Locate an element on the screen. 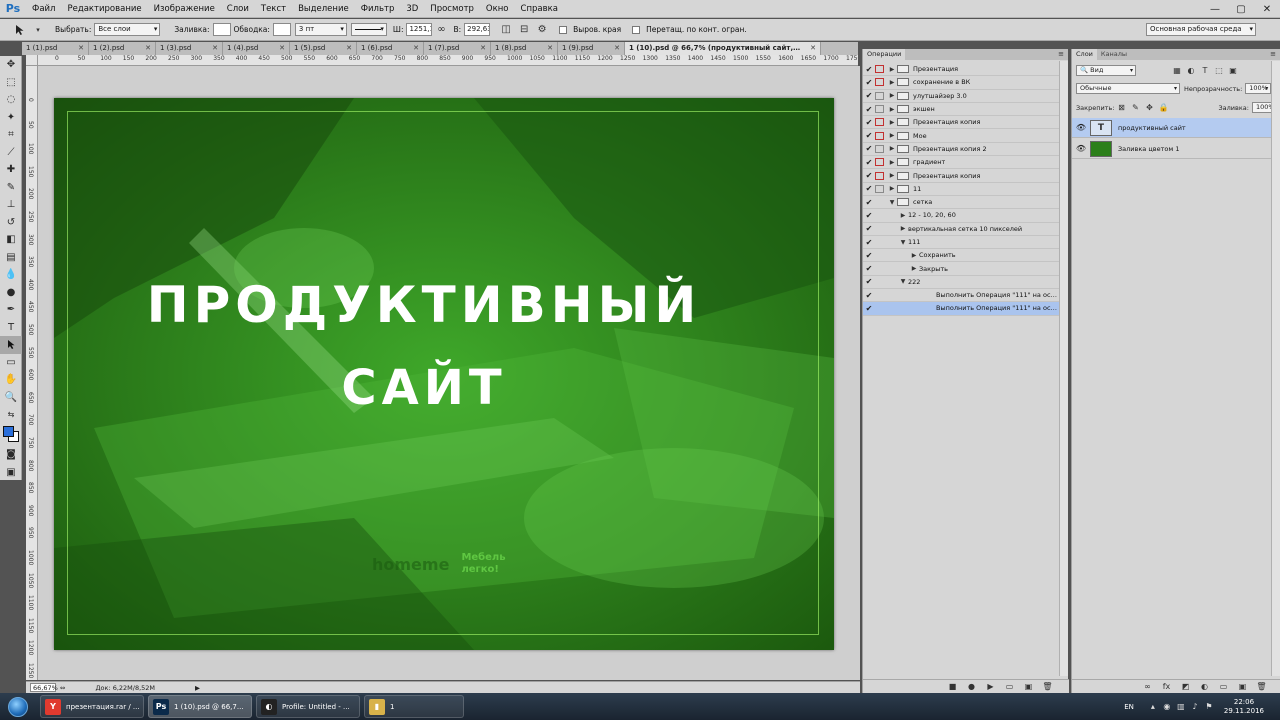 The image size is (1280, 720). menu-item-9: Окно is located at coordinates (497, 9).